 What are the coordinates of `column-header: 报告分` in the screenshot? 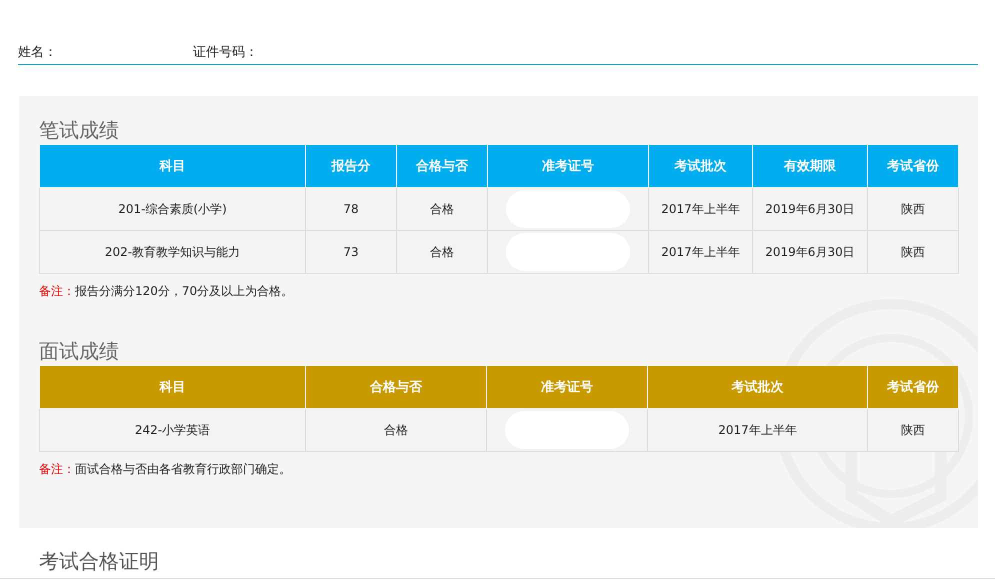 It's located at (351, 166).